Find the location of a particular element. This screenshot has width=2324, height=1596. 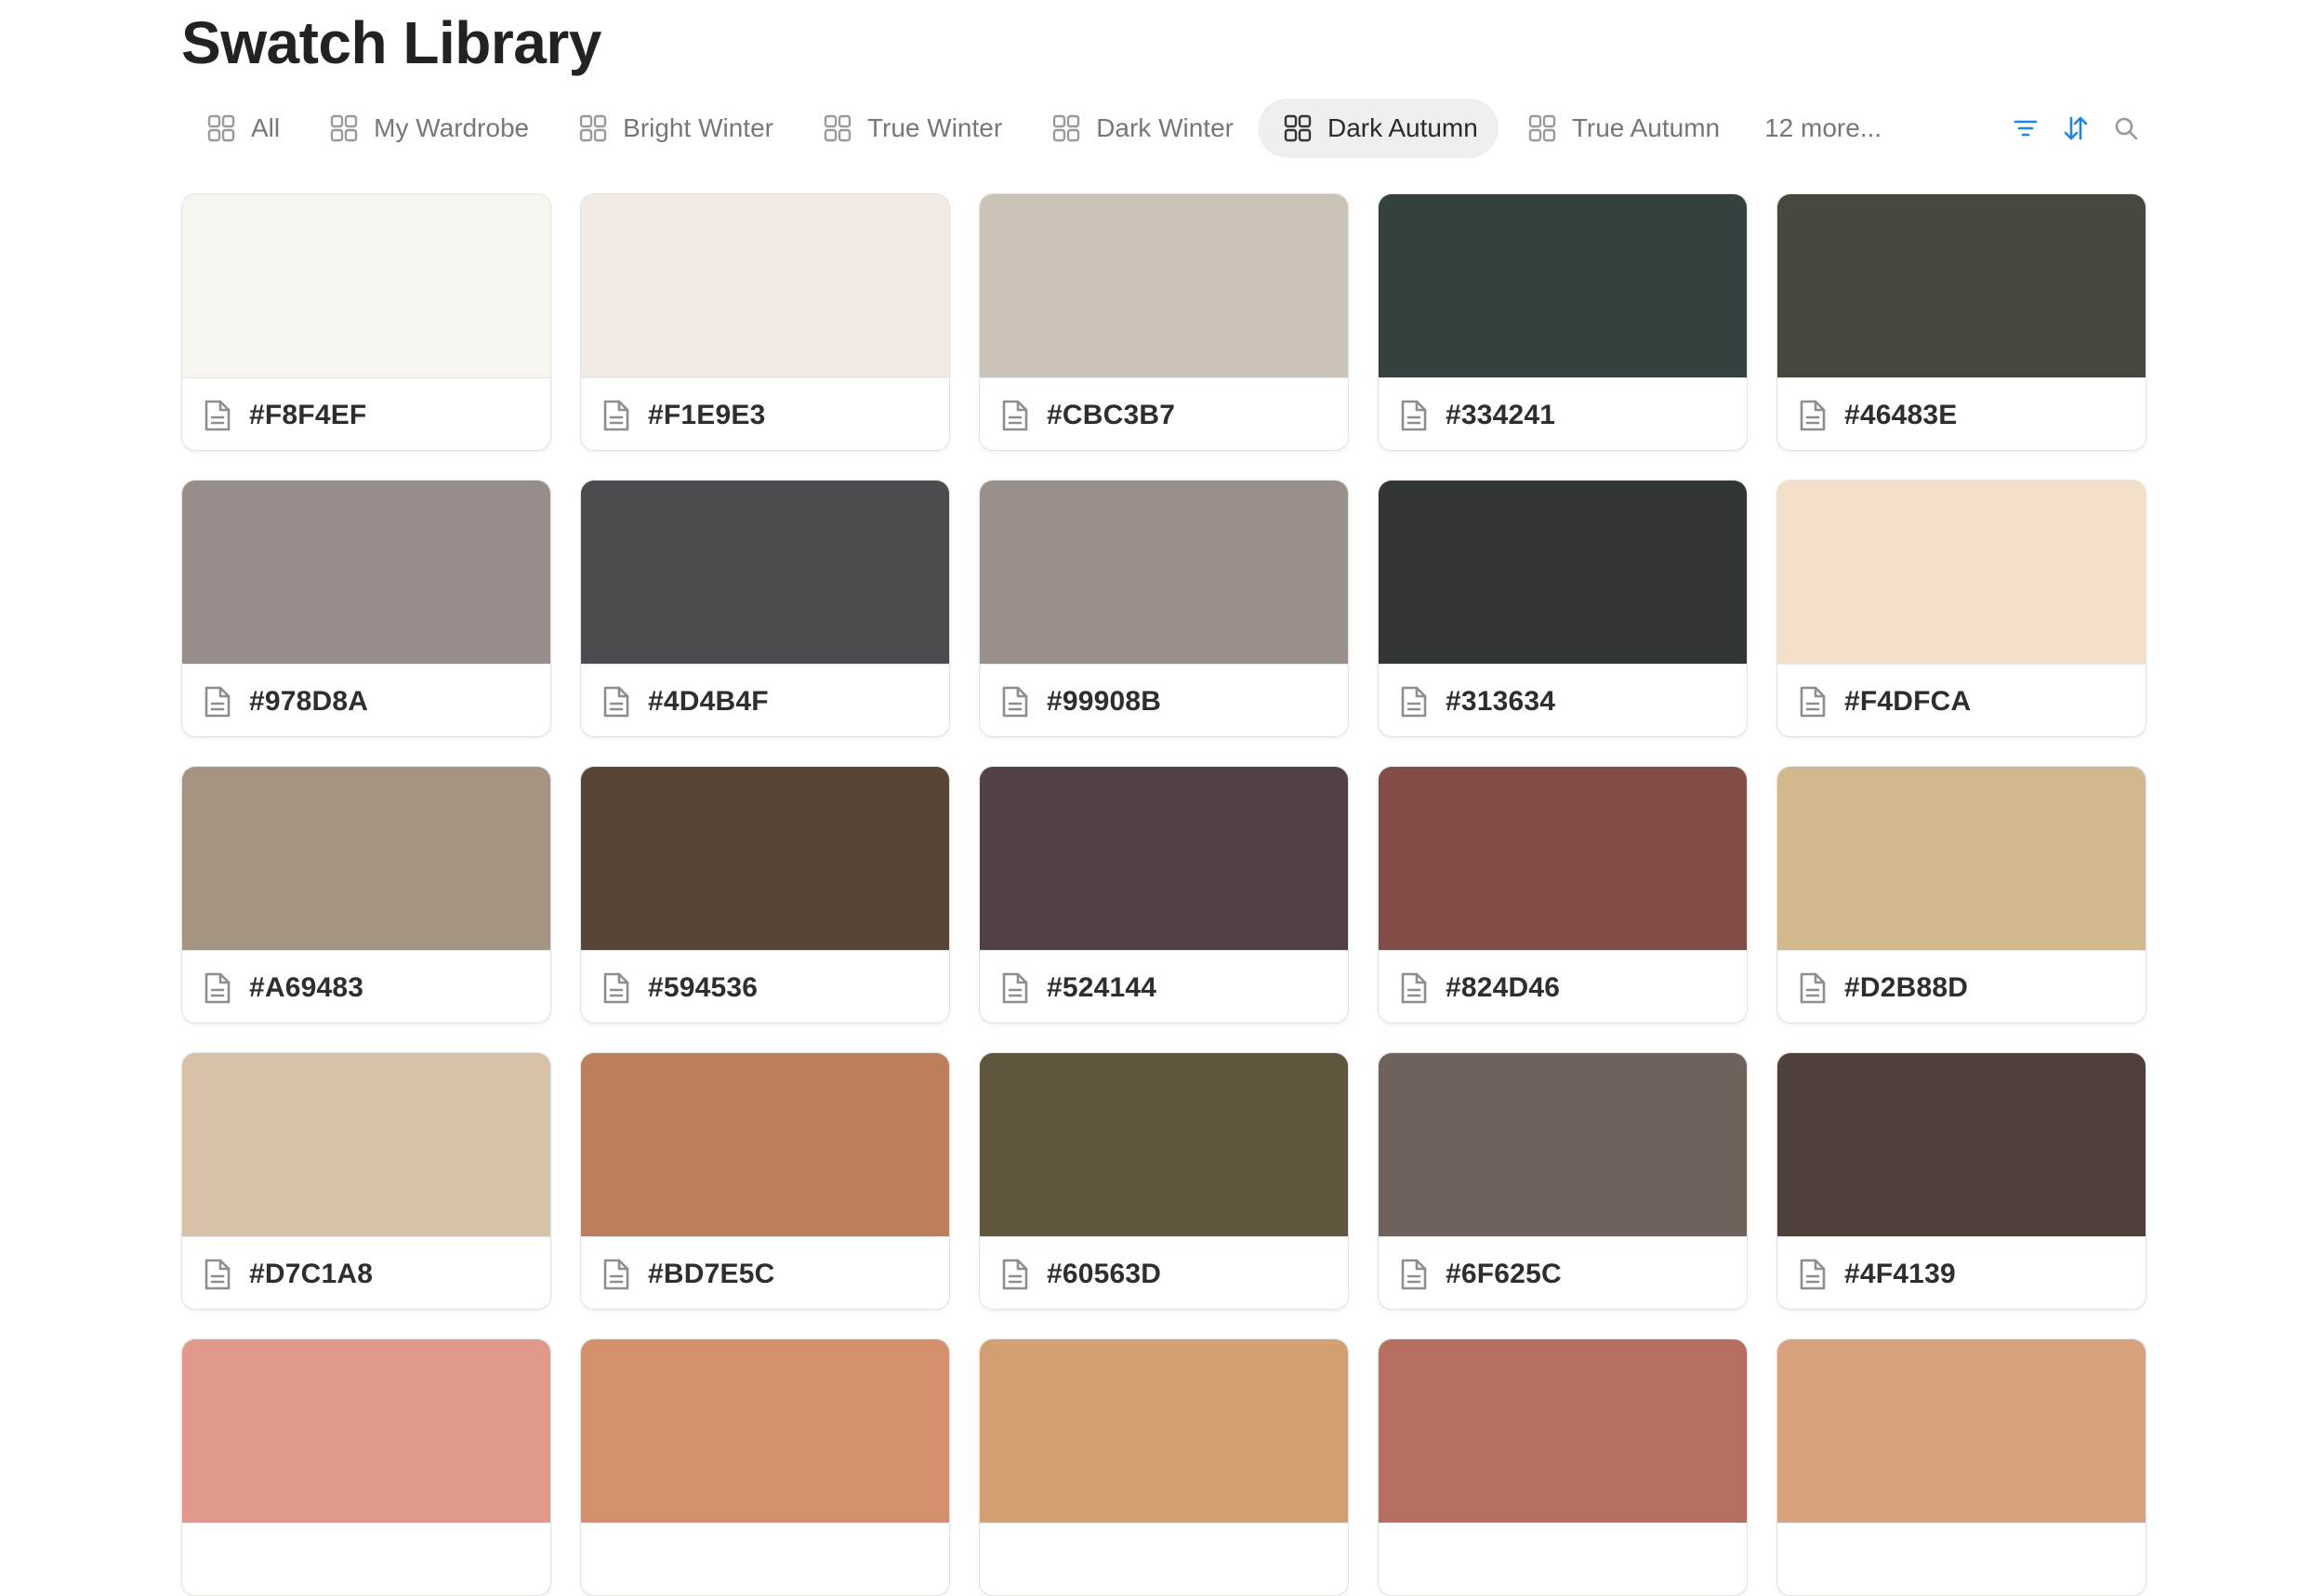

tab-my-wardrobe: My Wardrobe is located at coordinates (426, 128).